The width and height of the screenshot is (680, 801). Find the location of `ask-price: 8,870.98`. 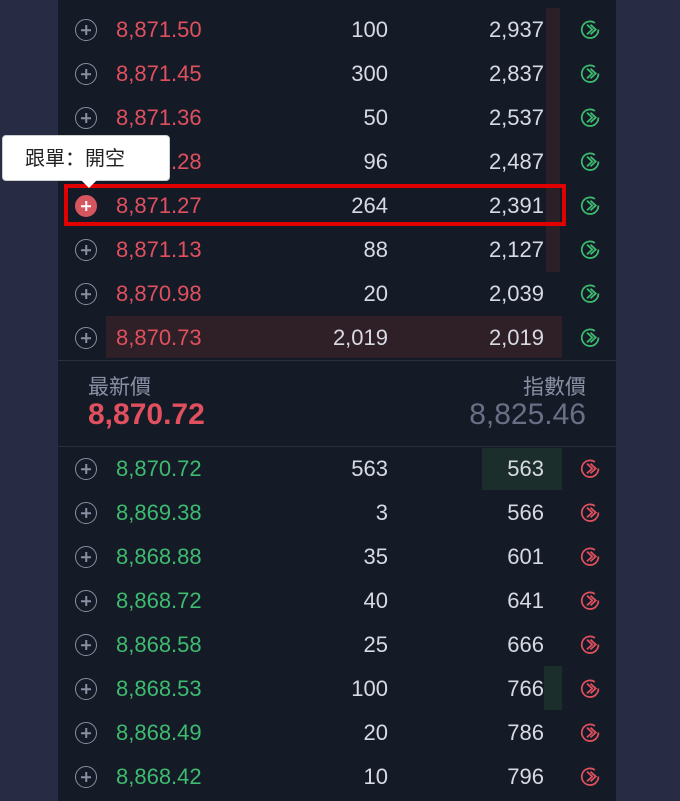

ask-price: 8,870.98 is located at coordinates (159, 293).